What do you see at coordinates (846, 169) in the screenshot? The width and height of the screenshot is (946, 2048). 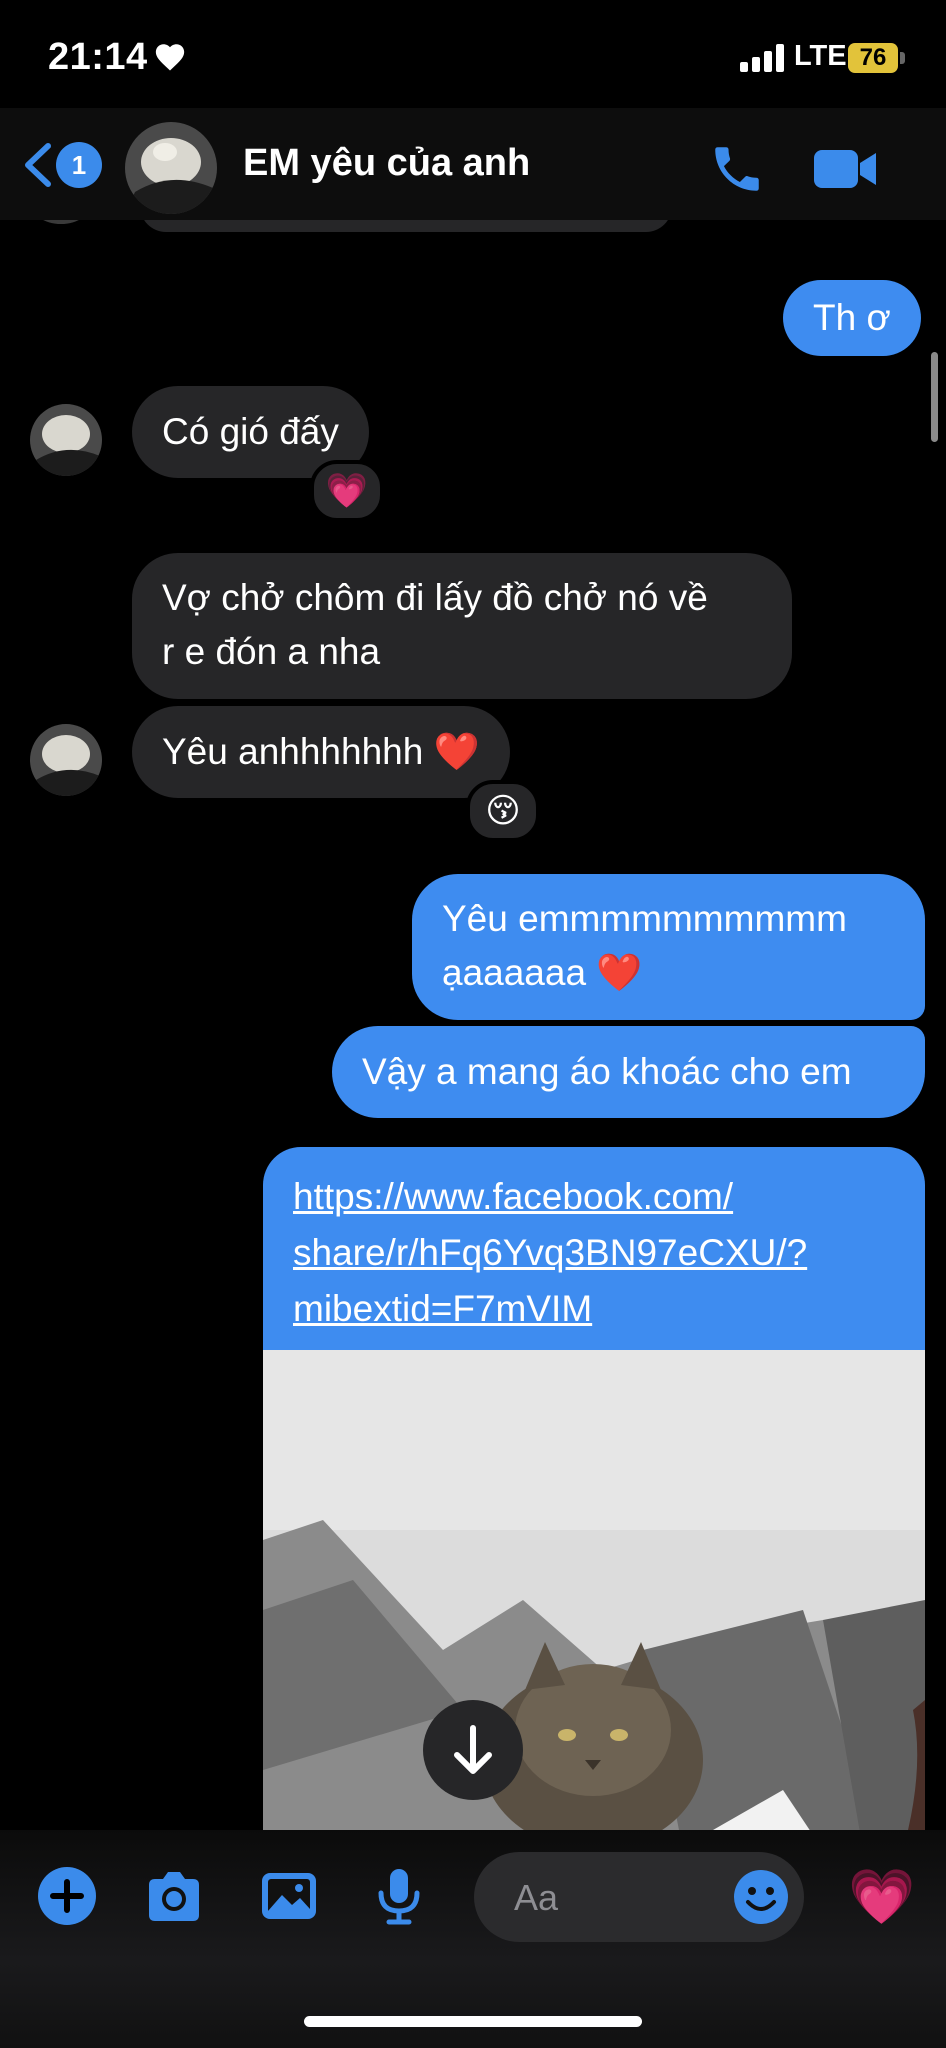 I see `video-camera-icon` at bounding box center [846, 169].